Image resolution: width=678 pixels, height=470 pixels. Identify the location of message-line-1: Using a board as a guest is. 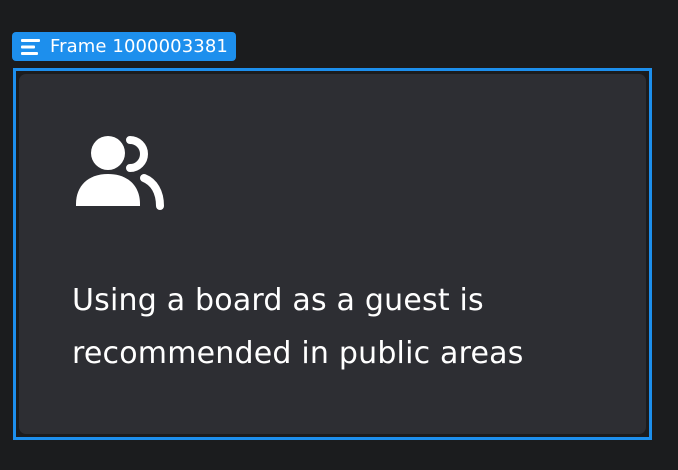
(278, 300).